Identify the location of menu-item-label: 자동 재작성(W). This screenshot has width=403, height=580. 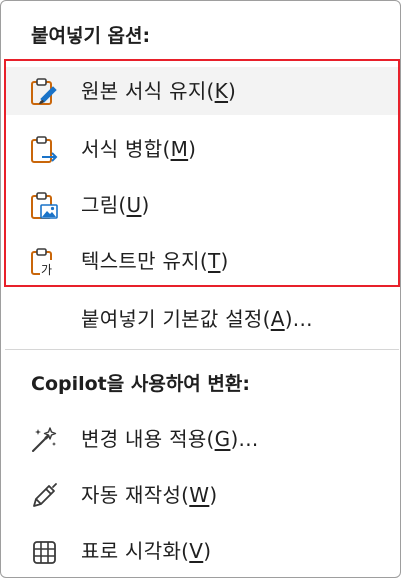
(149, 495).